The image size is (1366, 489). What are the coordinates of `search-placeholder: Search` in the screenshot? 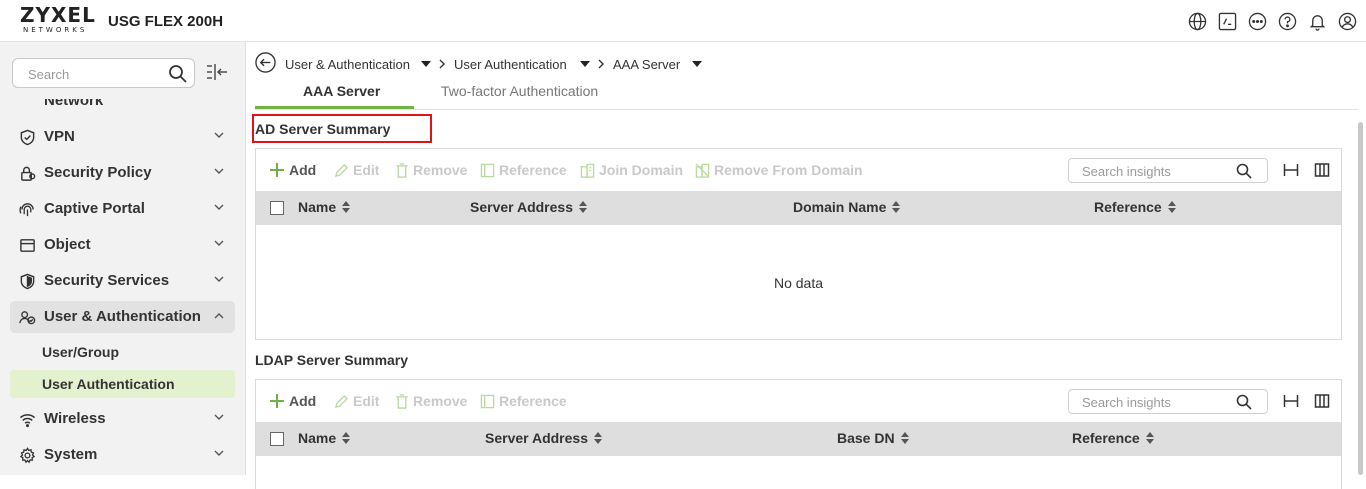 It's located at (49, 74).